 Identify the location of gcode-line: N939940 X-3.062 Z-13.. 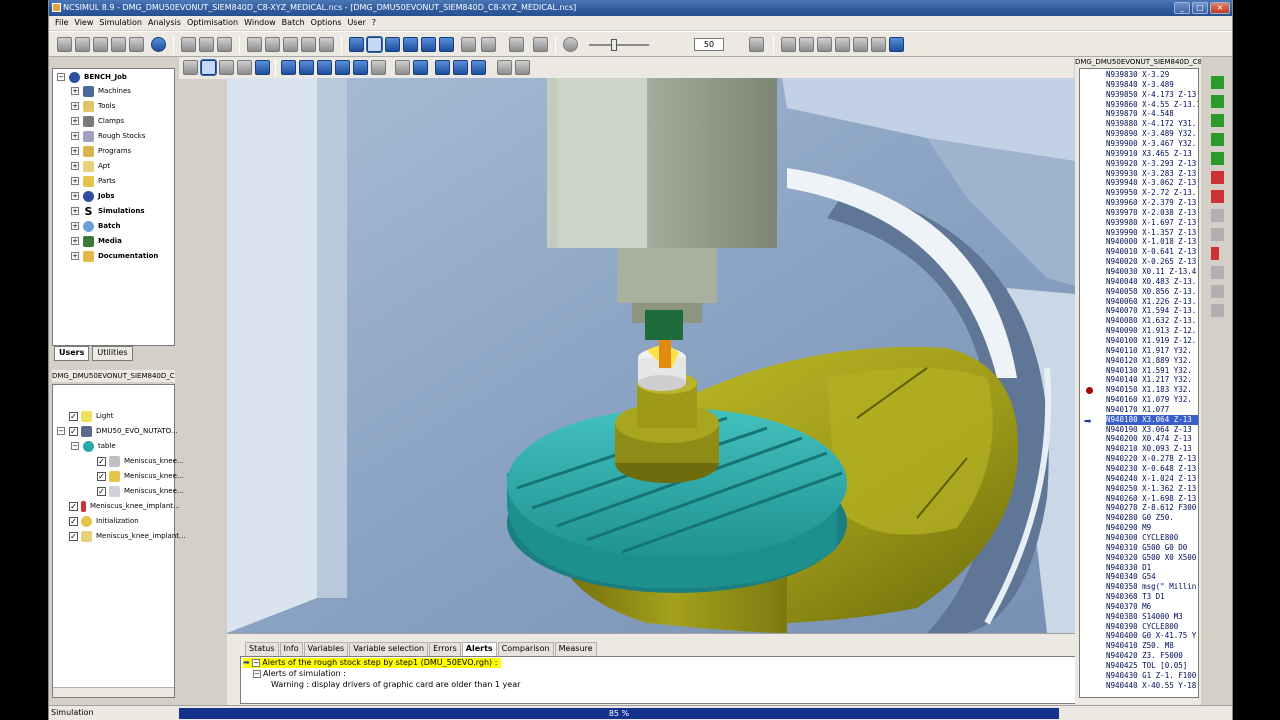
(1152, 183).